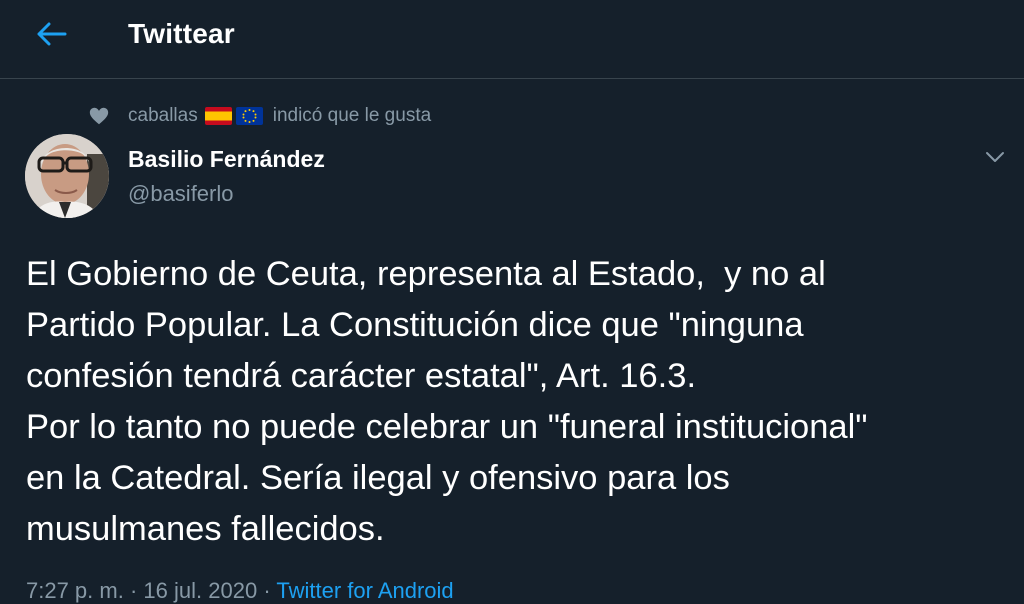 The width and height of the screenshot is (1024, 604). Describe the element at coordinates (181, 194) in the screenshot. I see `author-handle: @basiferlo` at that location.